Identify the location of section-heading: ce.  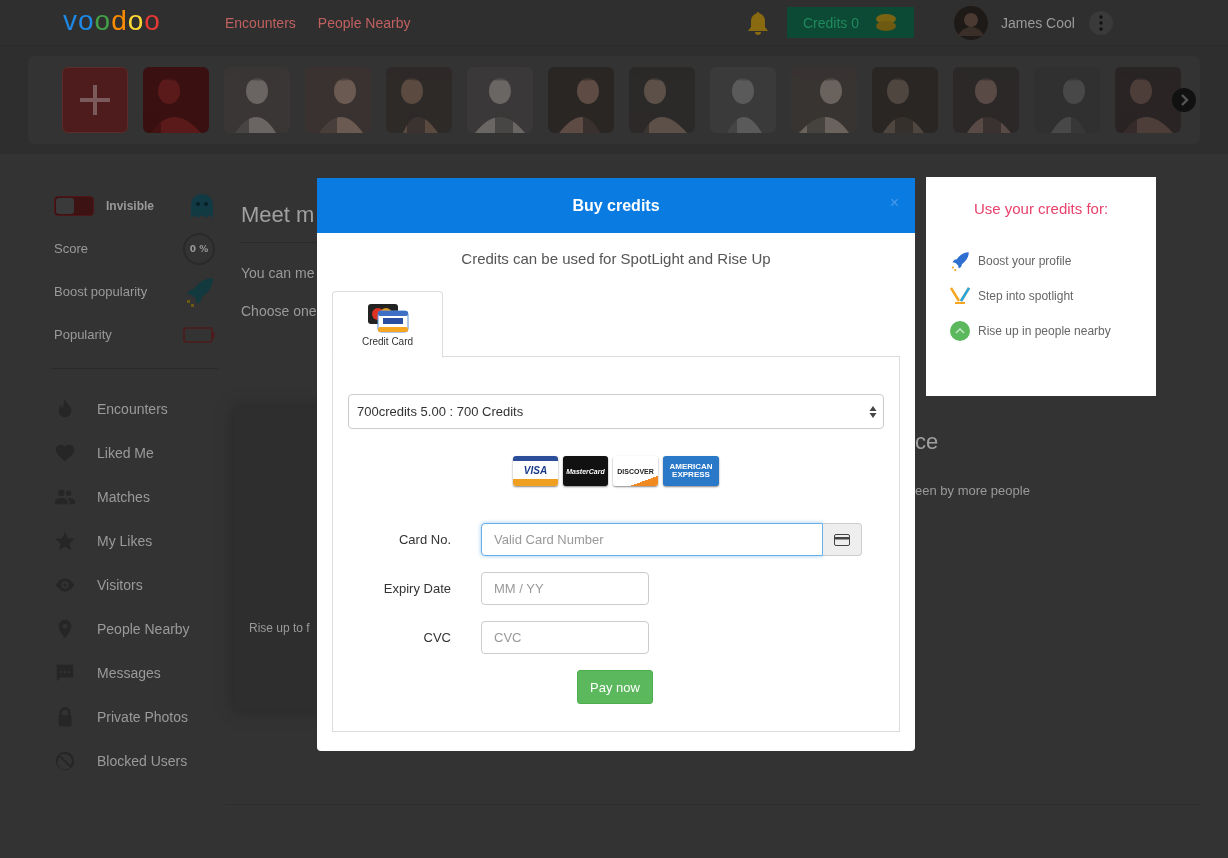
(927, 442).